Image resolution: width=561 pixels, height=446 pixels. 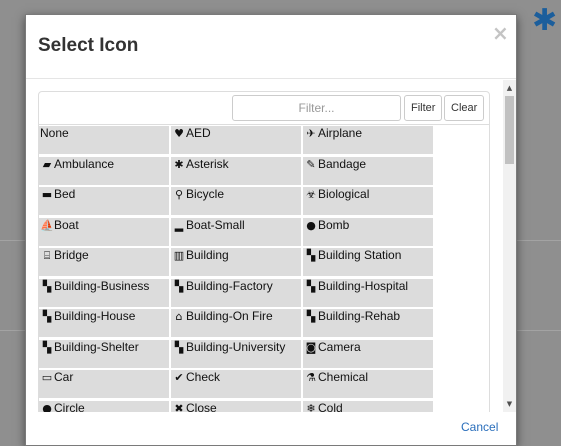 I want to click on icon-option: ▚ Building-Shelter, so click(x=104, y=354).